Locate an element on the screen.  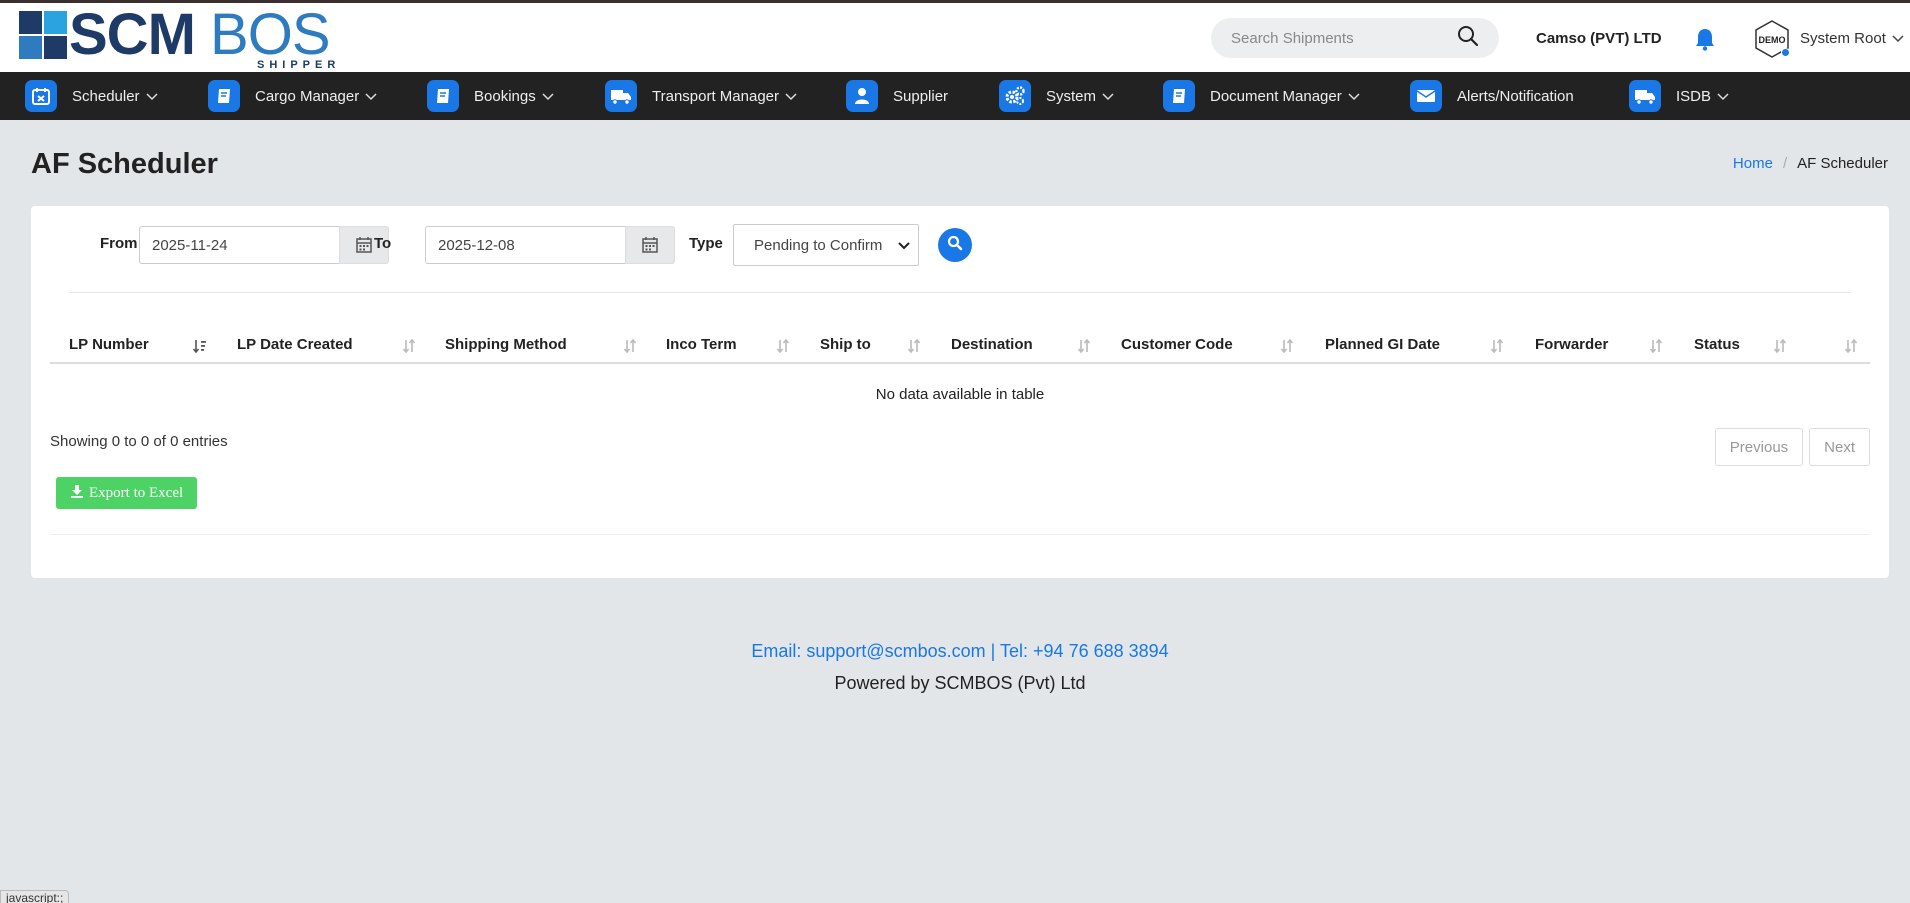
avatar: DEMO is located at coordinates (1772, 39).